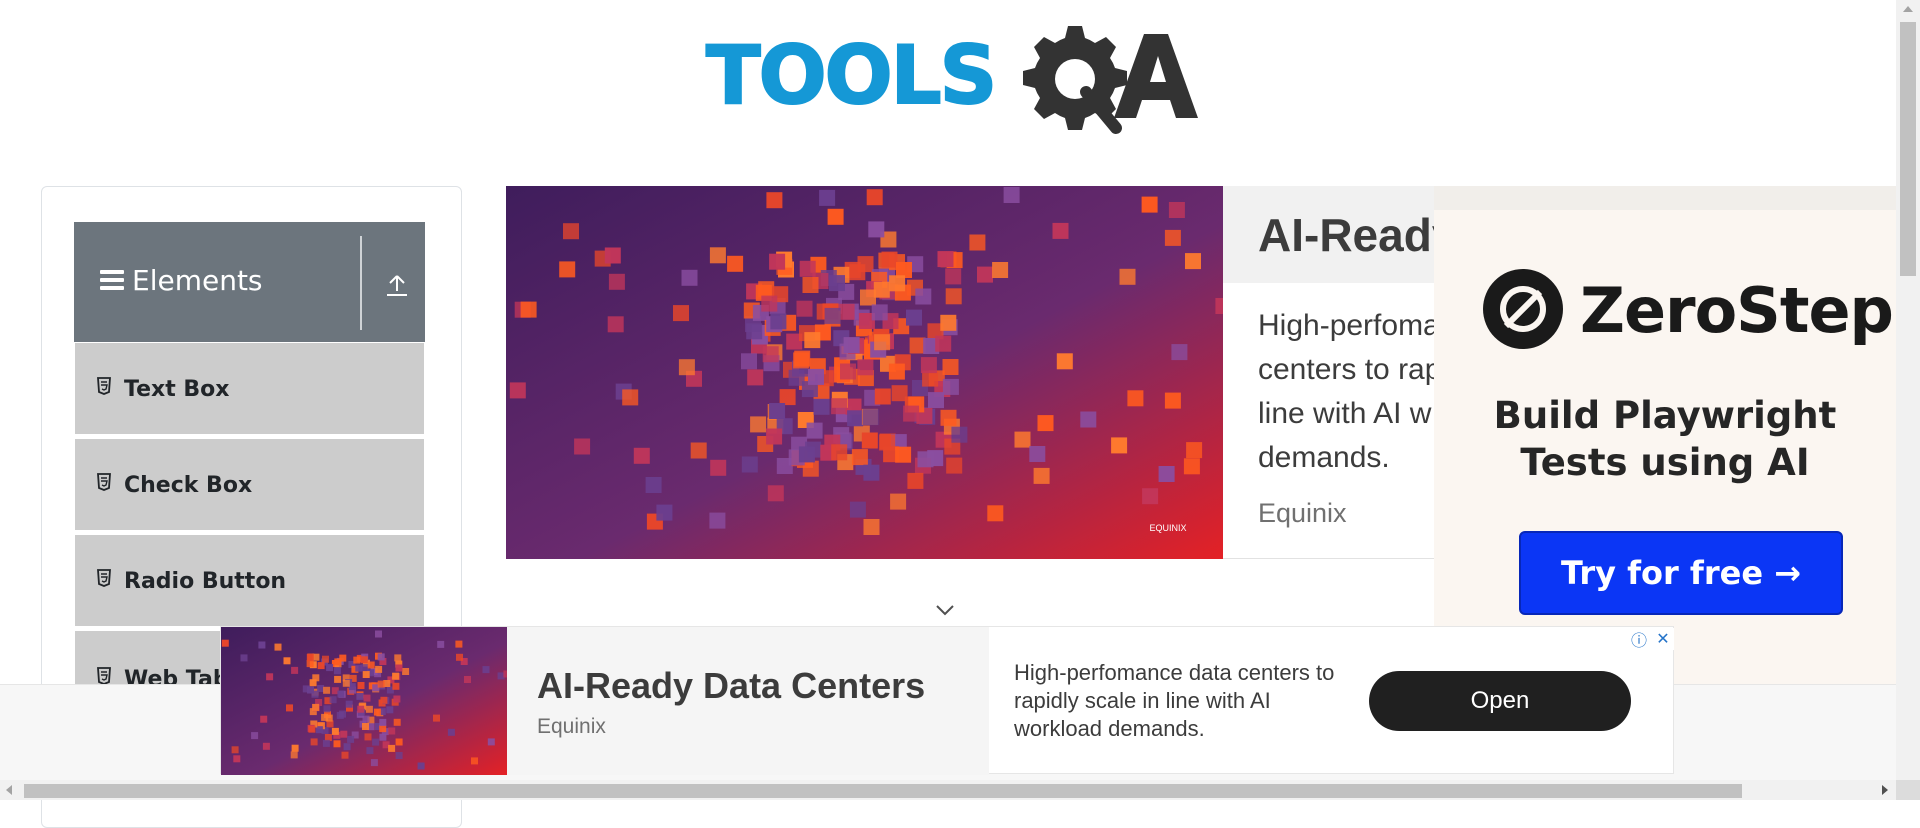 This screenshot has height=828, width=1920. What do you see at coordinates (205, 581) in the screenshot?
I see `sidebar-item-label: Radio Button` at bounding box center [205, 581].